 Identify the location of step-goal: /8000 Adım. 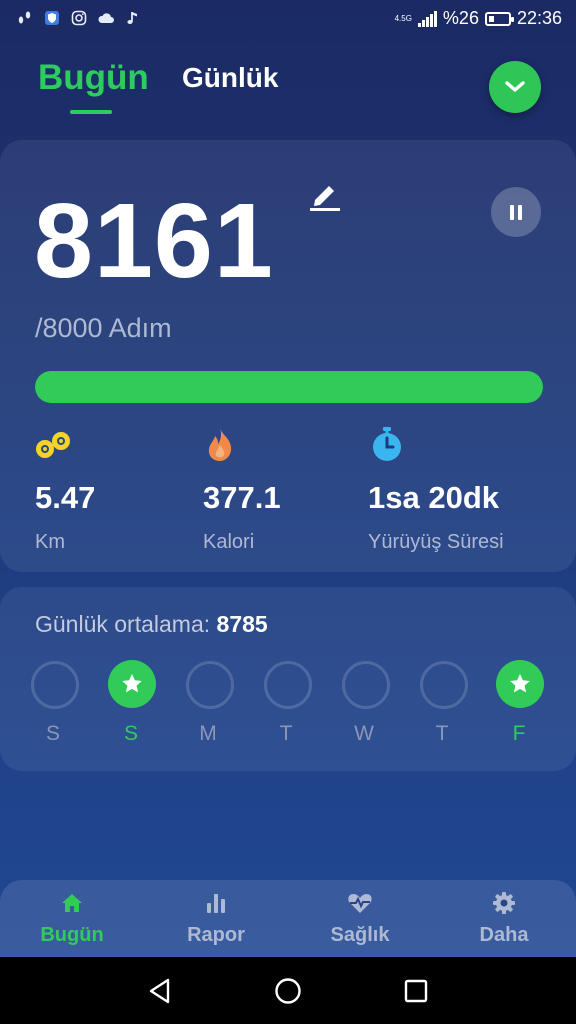
(103, 328).